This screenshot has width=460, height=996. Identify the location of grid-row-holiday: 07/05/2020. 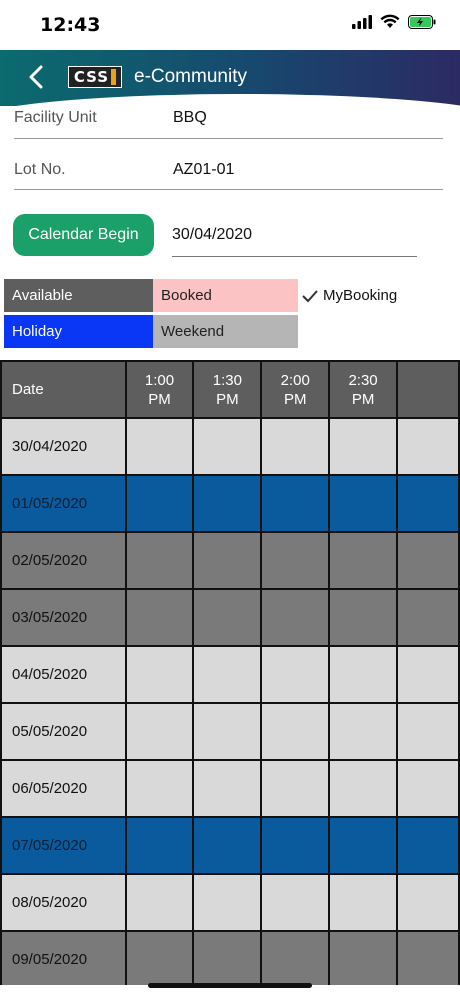
(230, 845).